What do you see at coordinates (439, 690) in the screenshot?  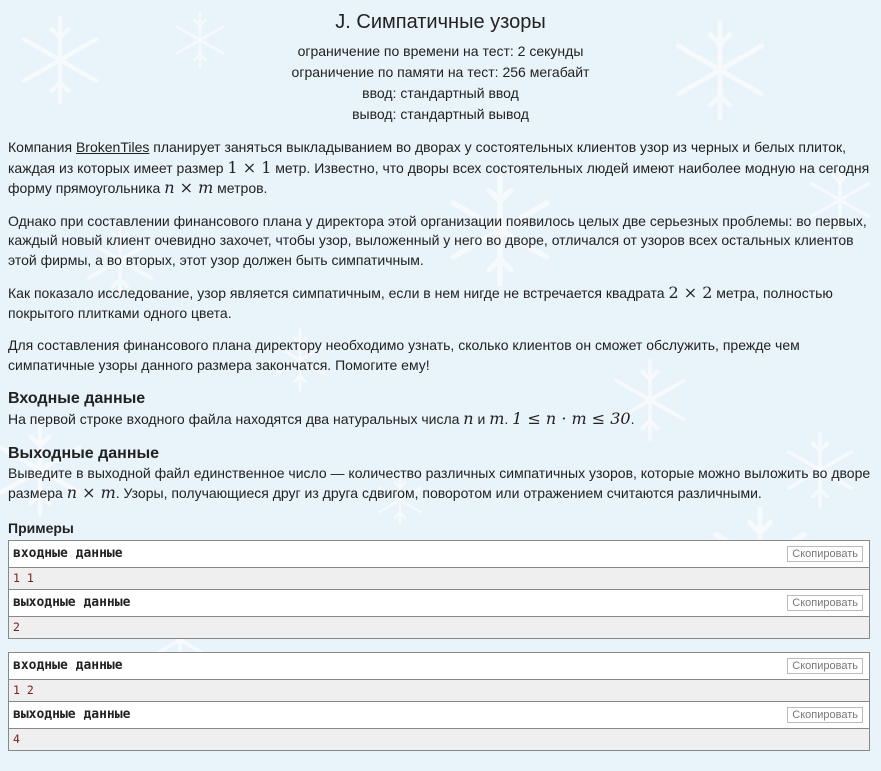 I see `example-2-input: 1 2` at bounding box center [439, 690].